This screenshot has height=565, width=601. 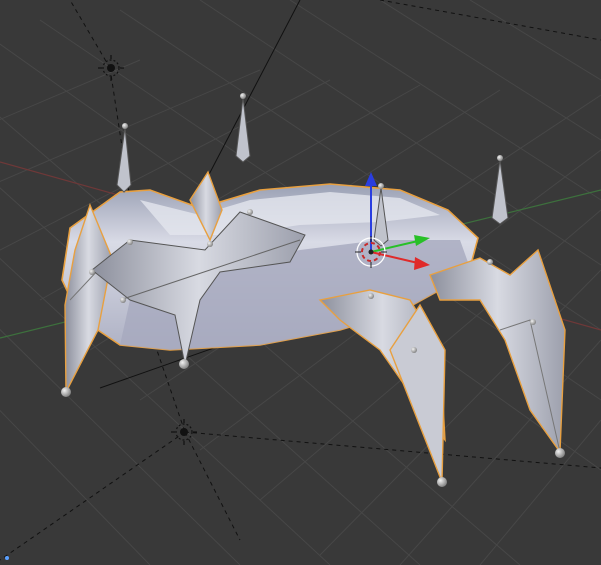 What do you see at coordinates (497, 351) in the screenshot?
I see `spider-leg-back-right` at bounding box center [497, 351].